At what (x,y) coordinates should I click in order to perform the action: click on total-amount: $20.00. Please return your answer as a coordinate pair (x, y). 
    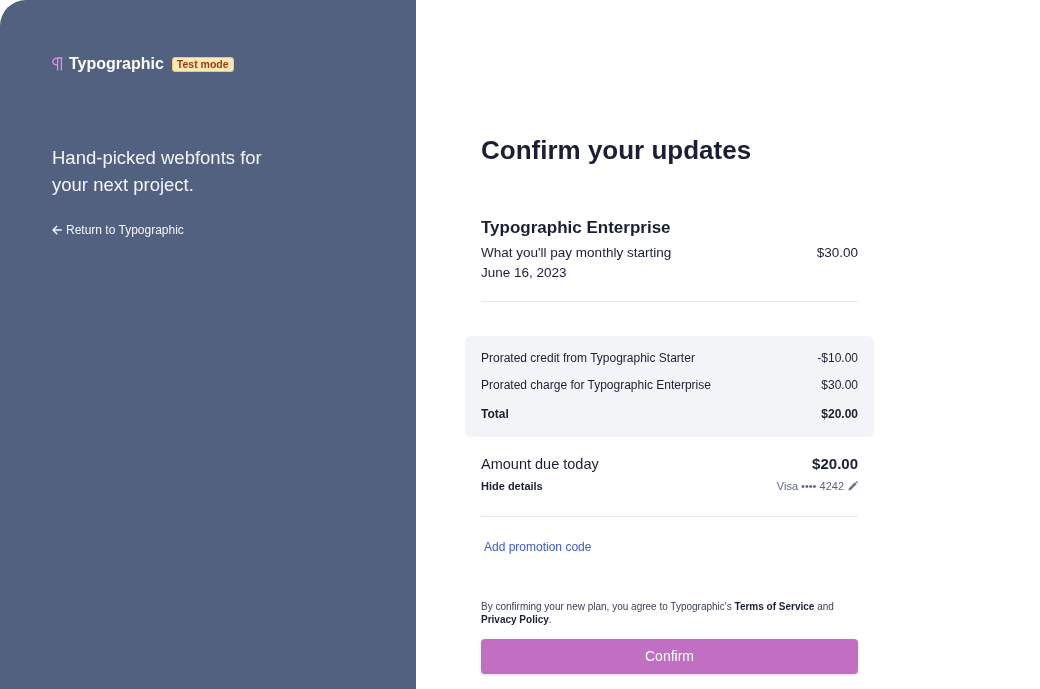
    Looking at the image, I should click on (839, 414).